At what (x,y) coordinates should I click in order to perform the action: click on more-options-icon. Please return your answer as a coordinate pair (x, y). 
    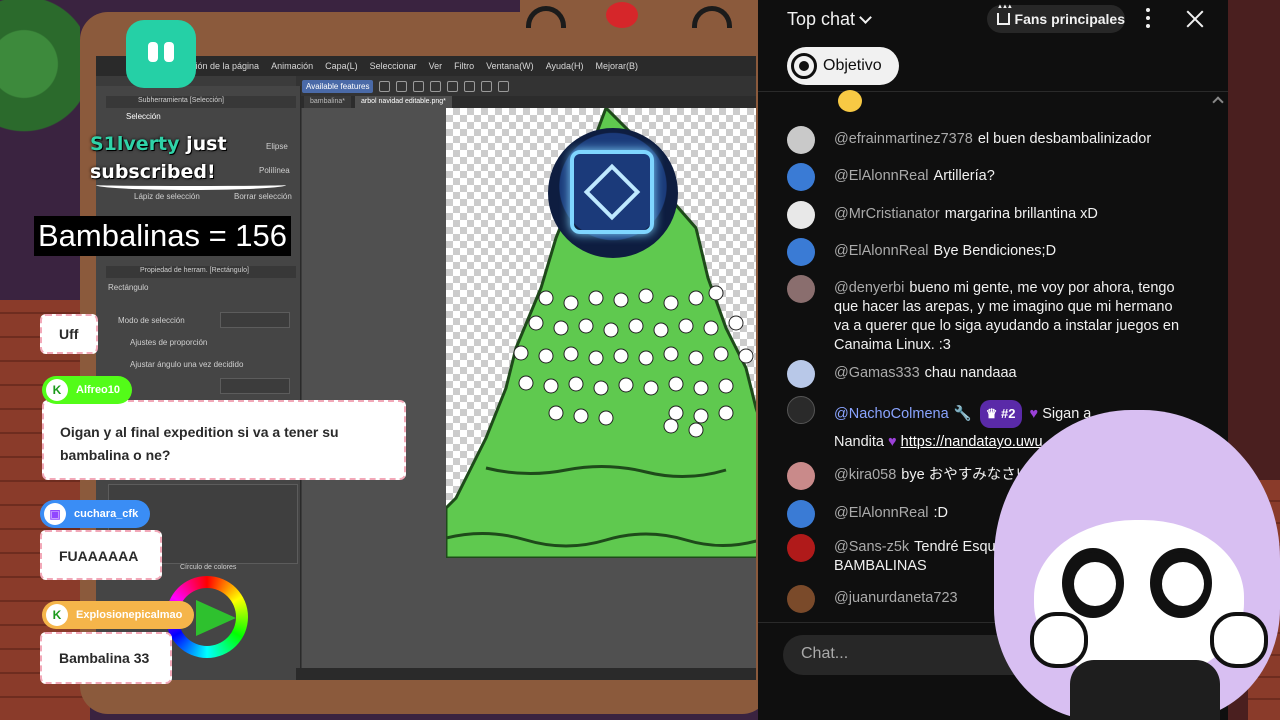
    Looking at the image, I should click on (1148, 18).